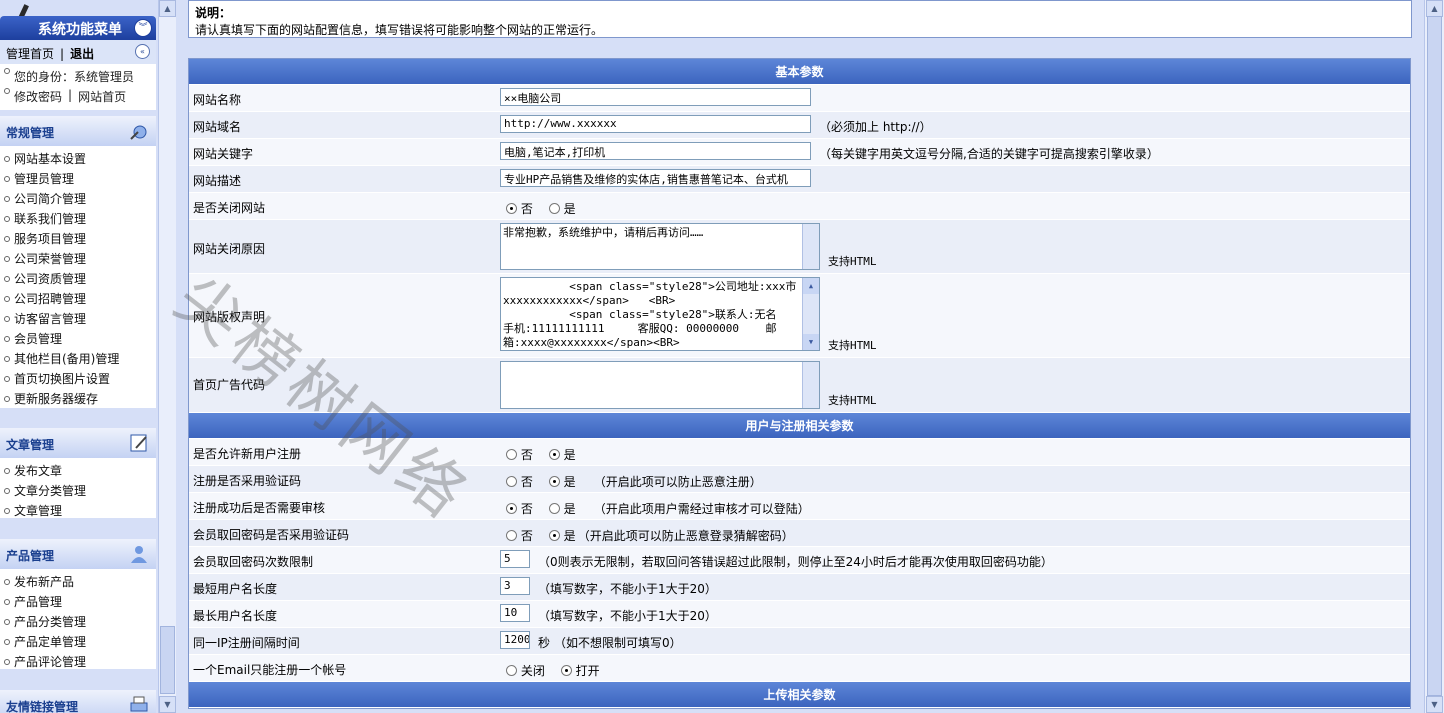 The image size is (1444, 713). I want to click on row-pwd-captcha: 会员取回密码是否采用验证码 否 是 （开启此项可以防止恶意登录猜解密码）, so click(799, 533).